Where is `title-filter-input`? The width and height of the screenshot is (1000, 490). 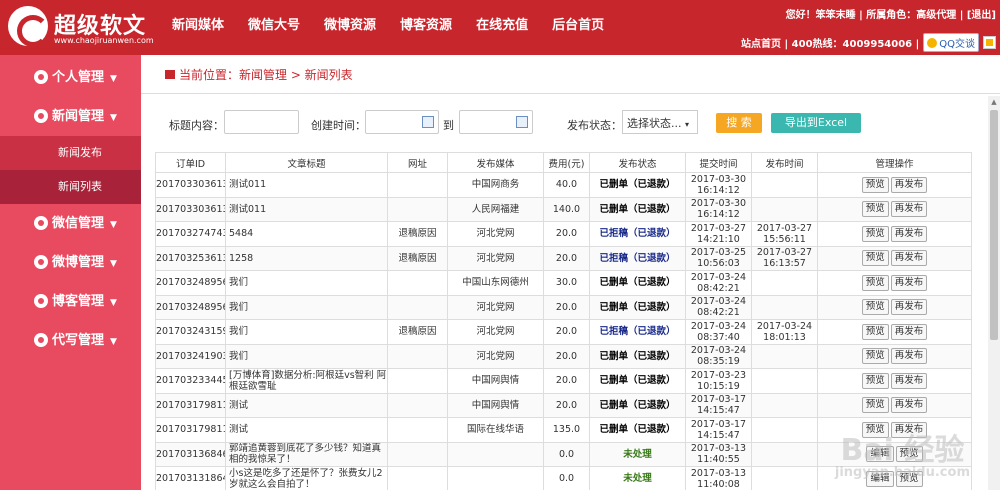 title-filter-input is located at coordinates (261, 122).